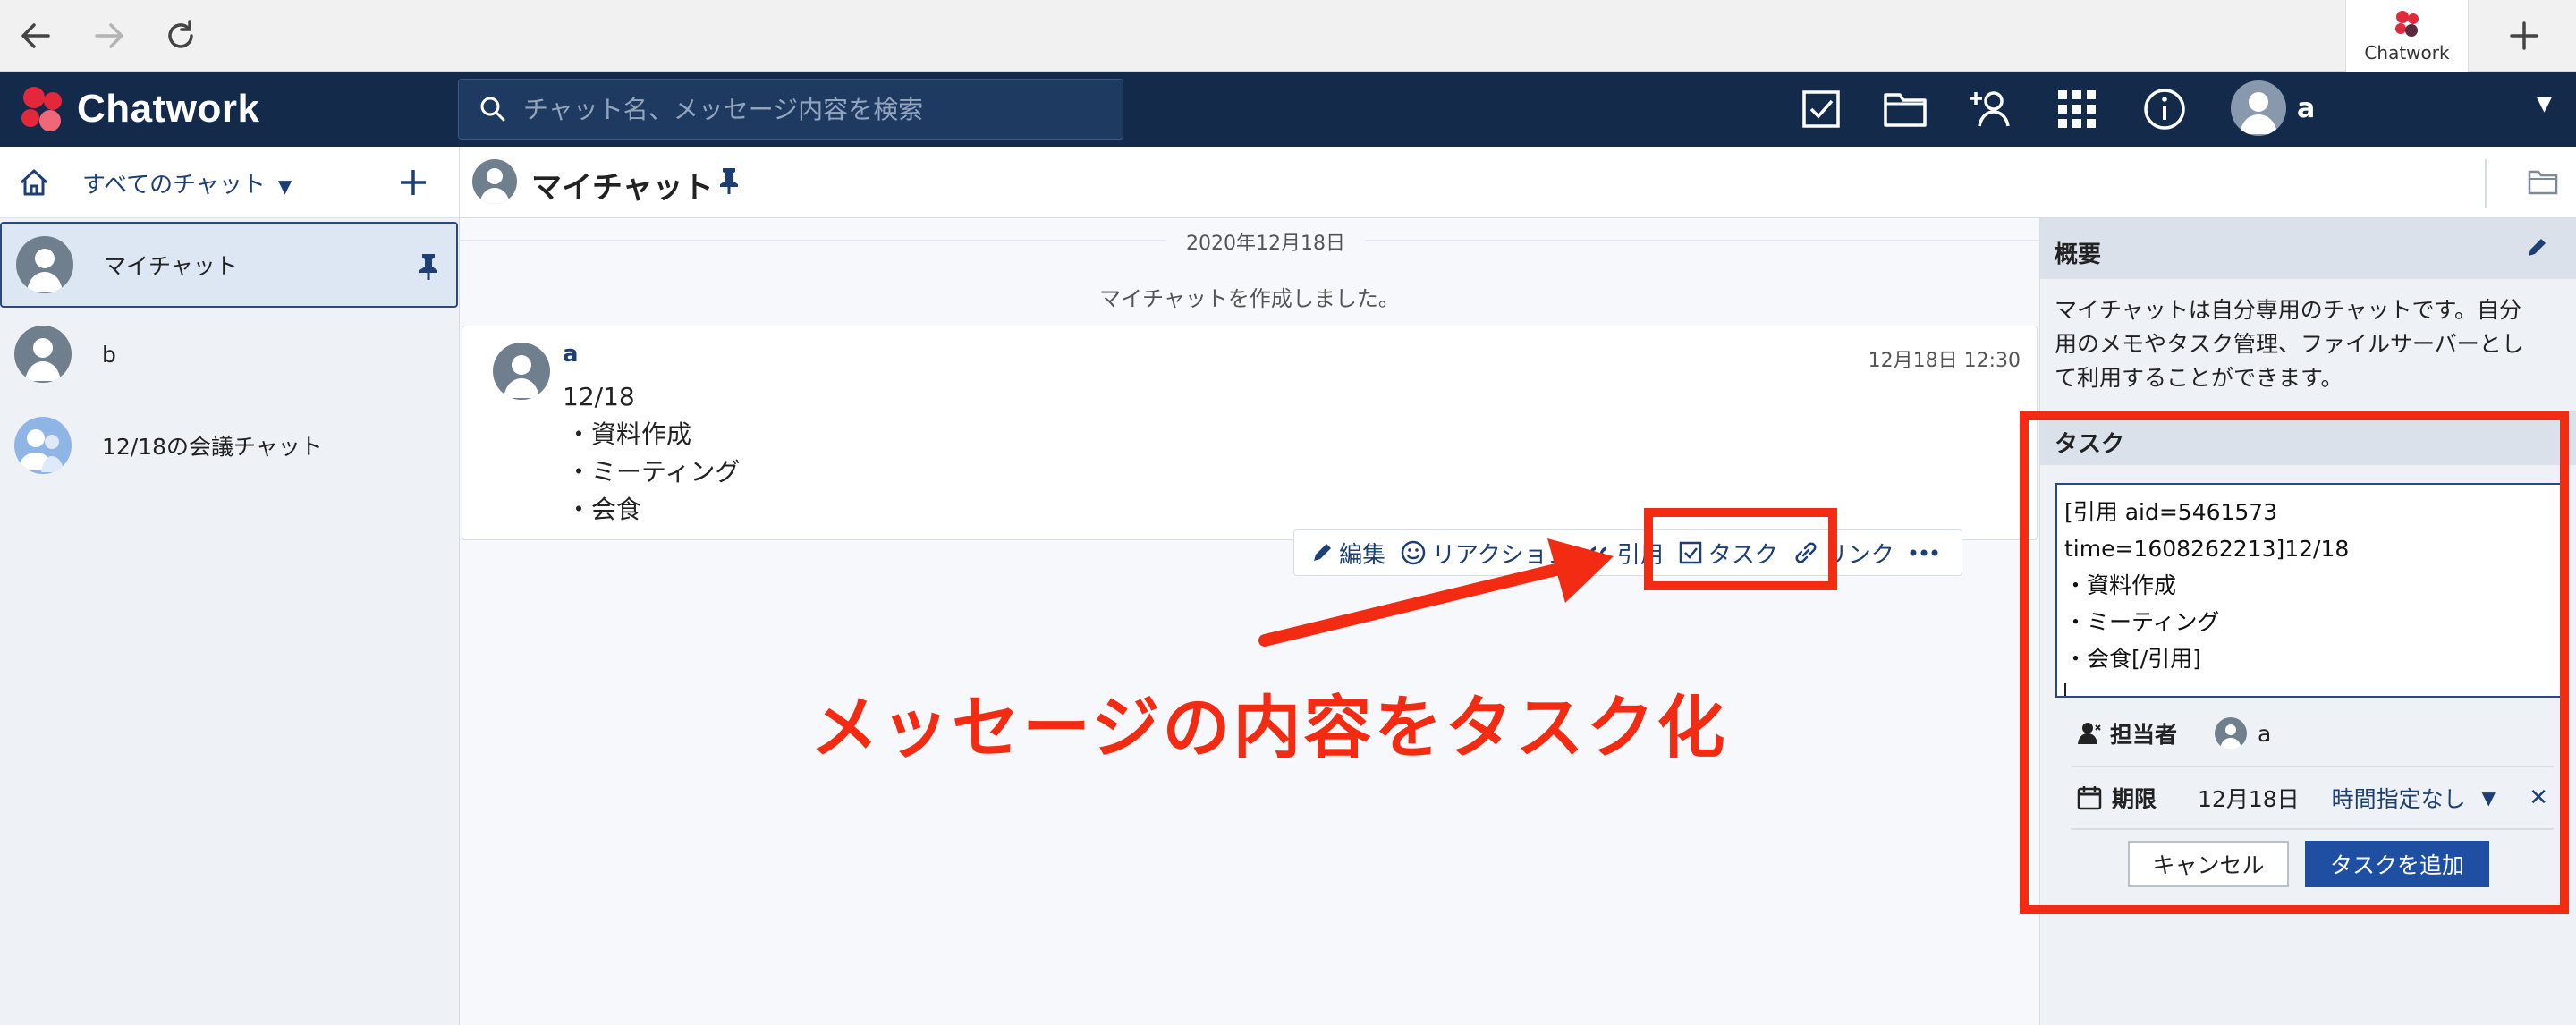 The image size is (2576, 1025). I want to click on message-line: ・ミーティング, so click(653, 472).